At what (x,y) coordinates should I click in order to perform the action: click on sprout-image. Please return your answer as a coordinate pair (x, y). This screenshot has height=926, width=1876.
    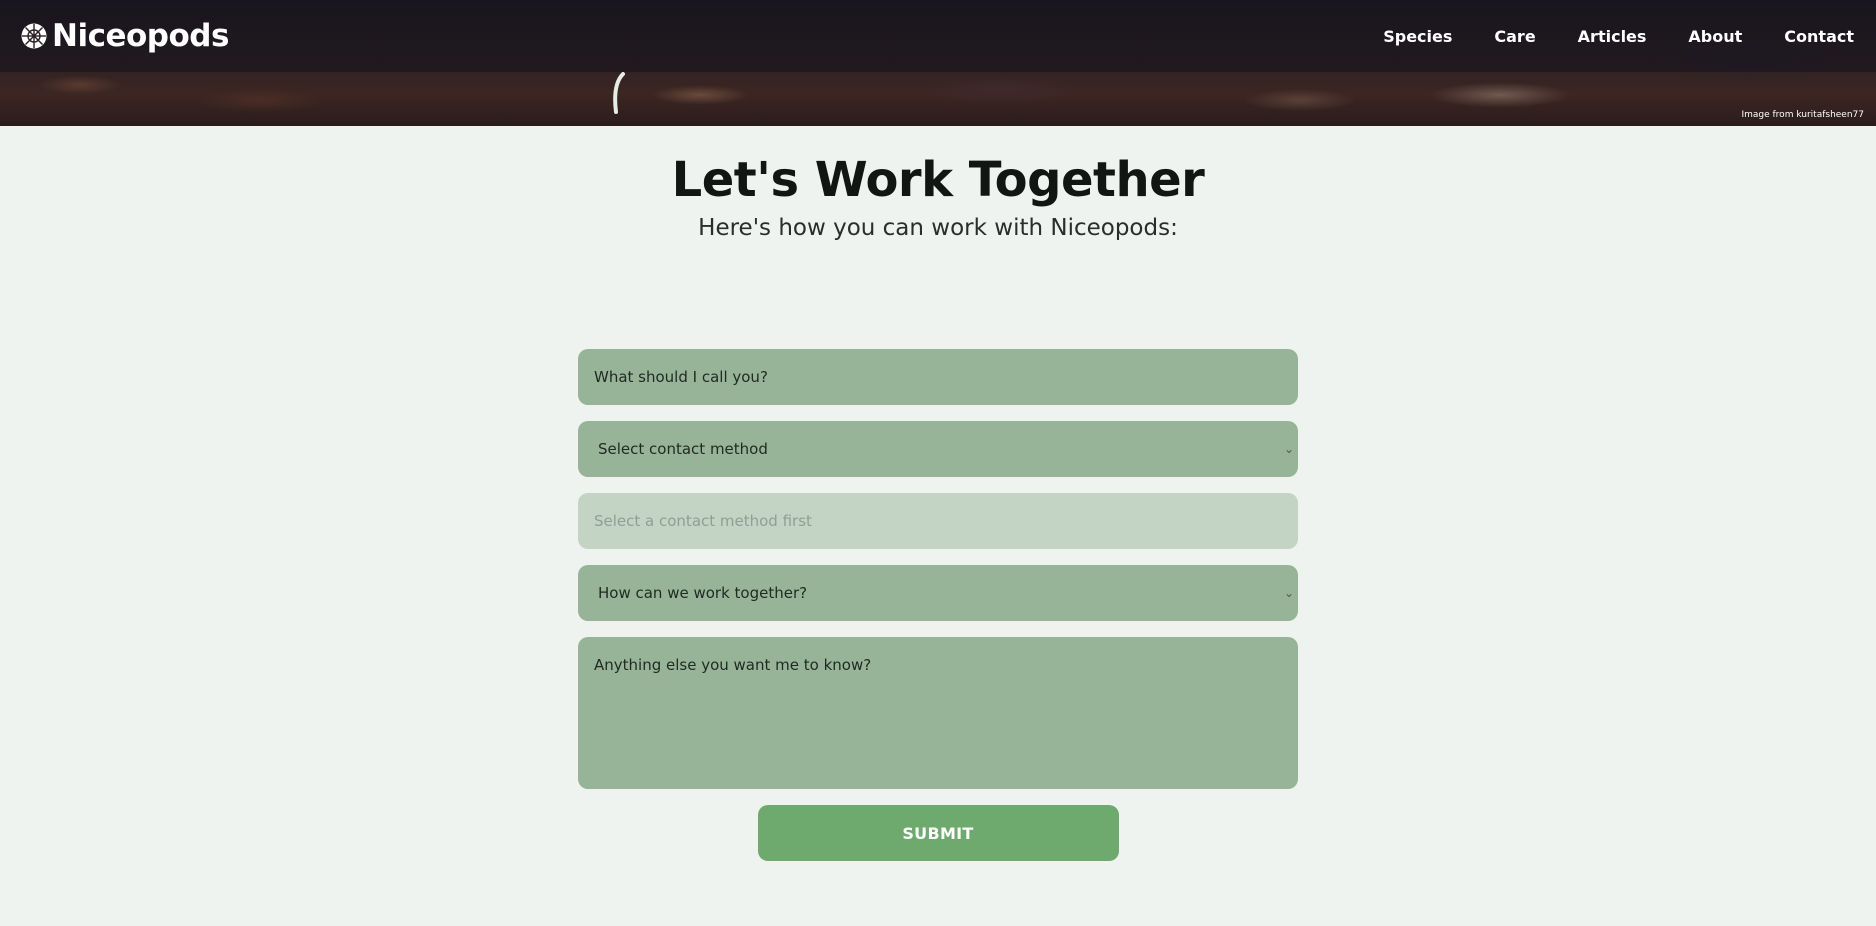
    Looking at the image, I should click on (619, 93).